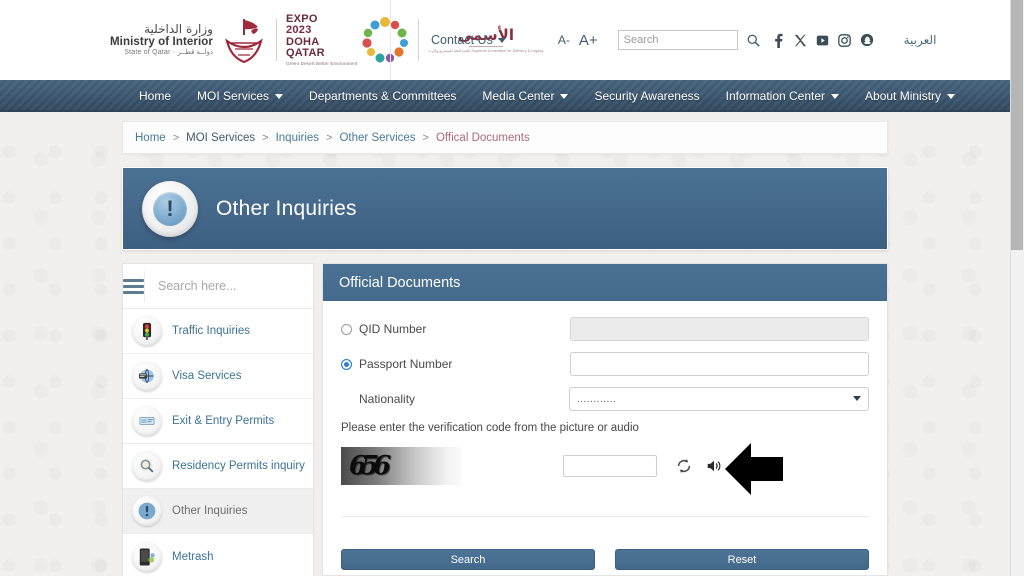  I want to click on hamburger-menu-icon, so click(134, 286).